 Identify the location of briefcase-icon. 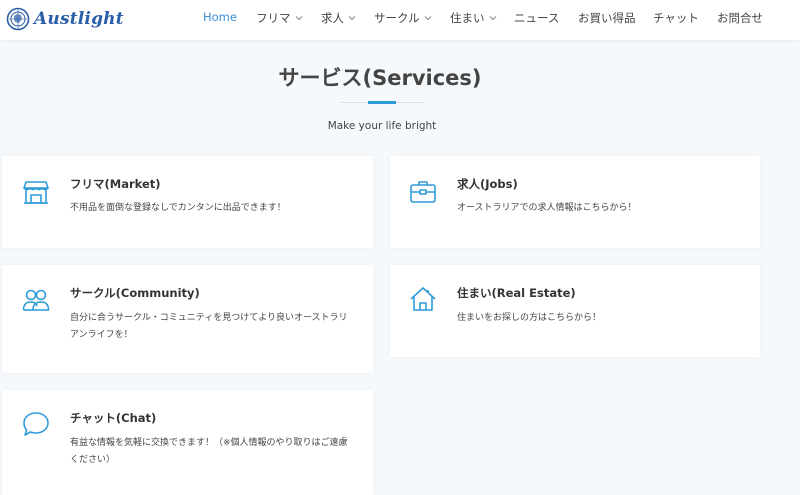
(423, 192).